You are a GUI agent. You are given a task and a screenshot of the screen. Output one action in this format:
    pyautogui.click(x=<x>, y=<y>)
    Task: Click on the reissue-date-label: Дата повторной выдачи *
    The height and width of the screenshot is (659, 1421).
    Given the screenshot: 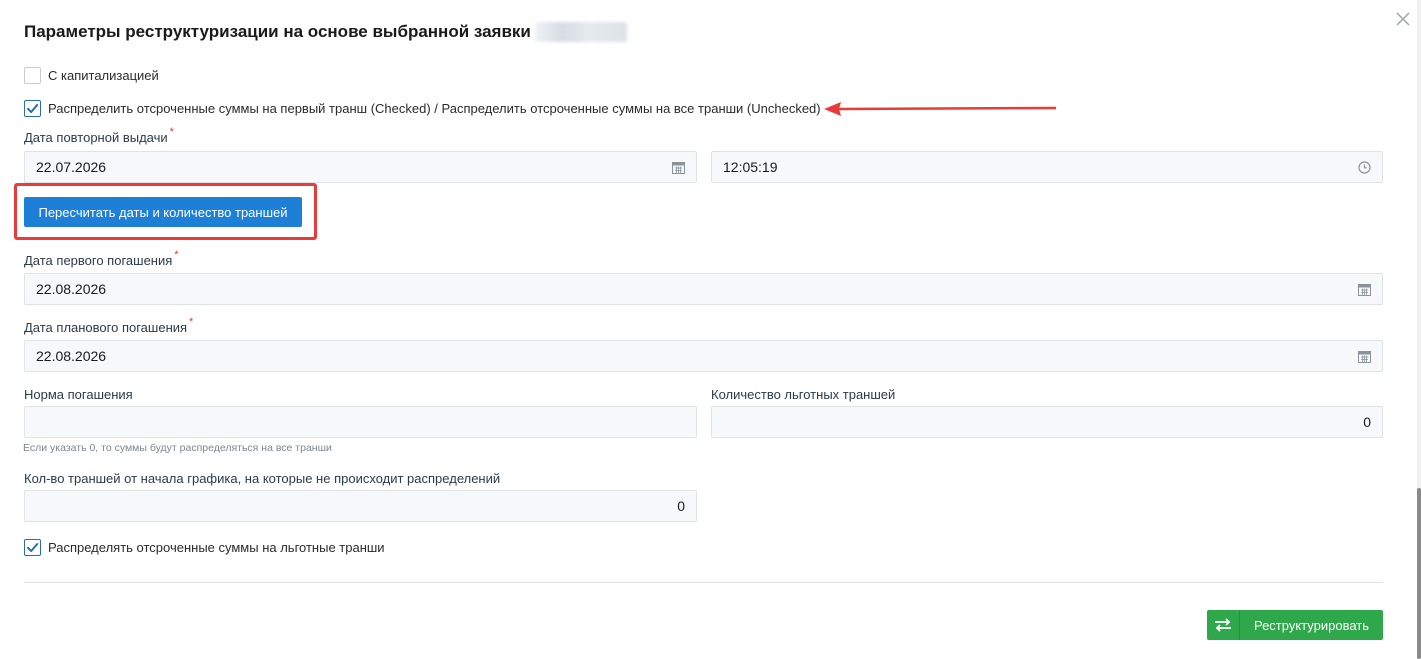 What is the action you would take?
    pyautogui.click(x=99, y=135)
    